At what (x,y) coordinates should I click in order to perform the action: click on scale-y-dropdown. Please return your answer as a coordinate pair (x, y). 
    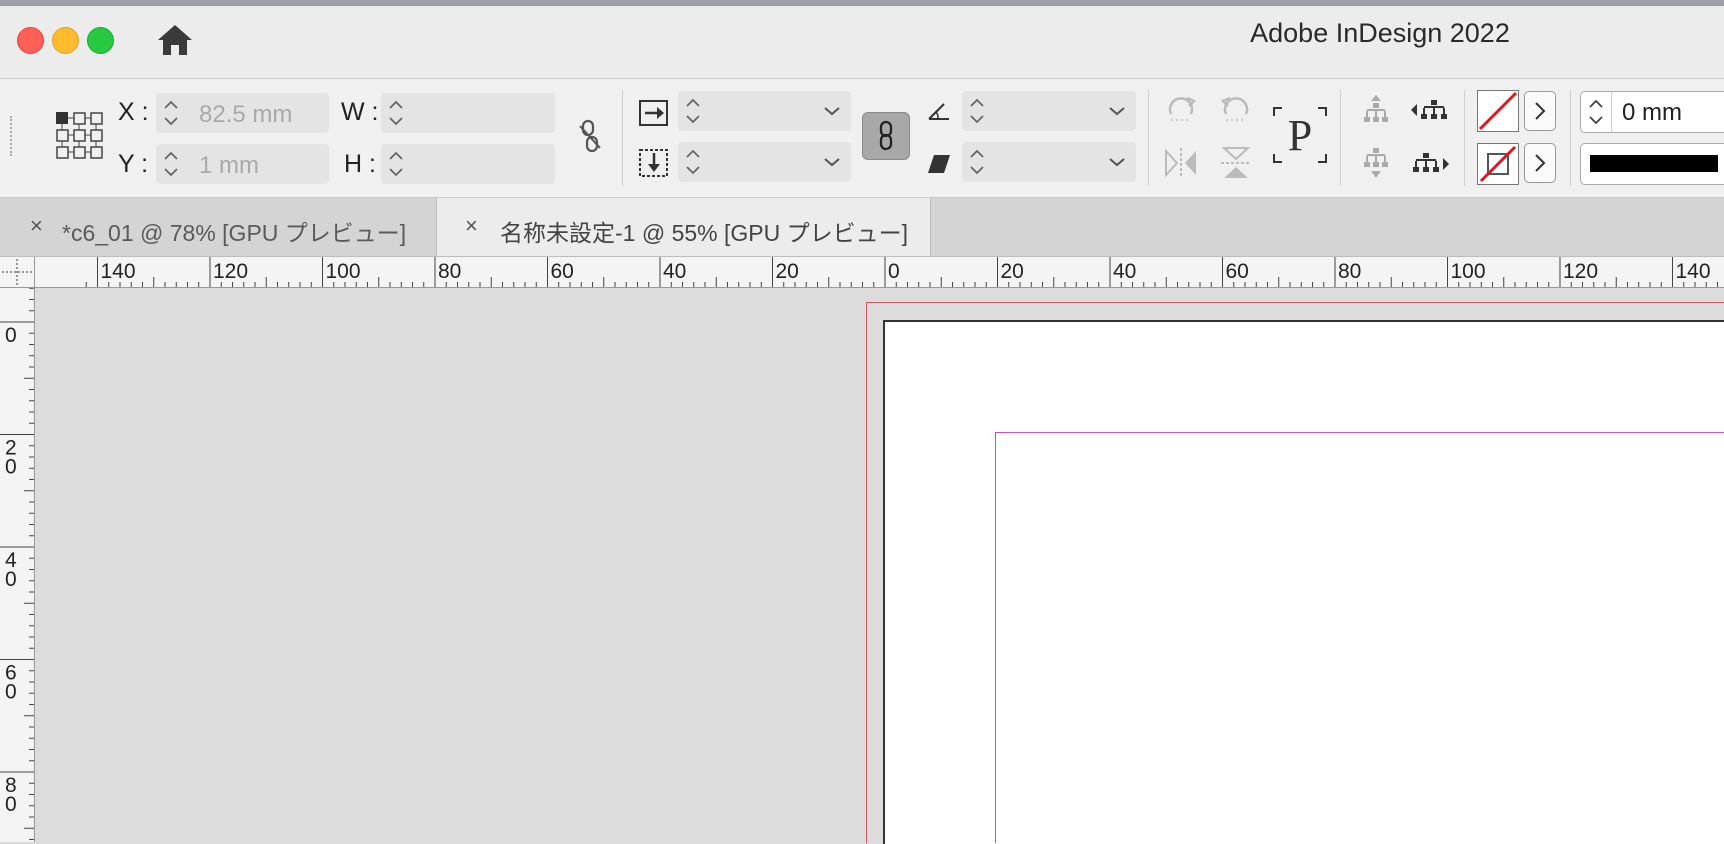
    Looking at the image, I should click on (764, 162).